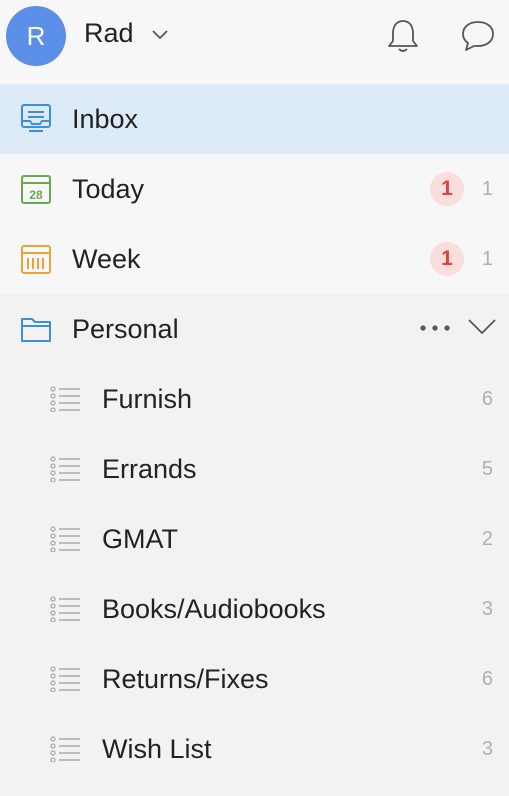 The image size is (509, 796). What do you see at coordinates (109, 33) in the screenshot?
I see `user-name: Rad` at bounding box center [109, 33].